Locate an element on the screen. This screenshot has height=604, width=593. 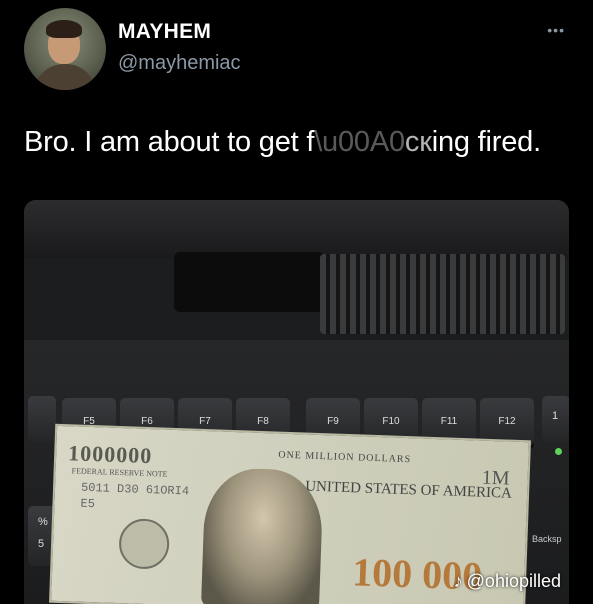
bill-corner: 1M is located at coordinates (496, 478).